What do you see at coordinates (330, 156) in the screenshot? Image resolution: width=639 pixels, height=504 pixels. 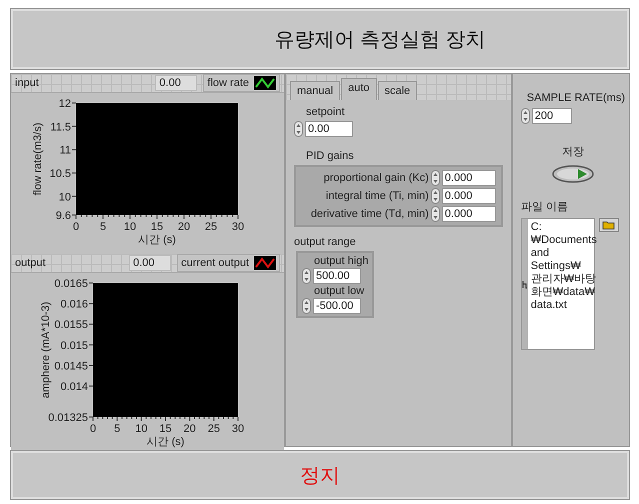 I see `group-label: PID gains` at bounding box center [330, 156].